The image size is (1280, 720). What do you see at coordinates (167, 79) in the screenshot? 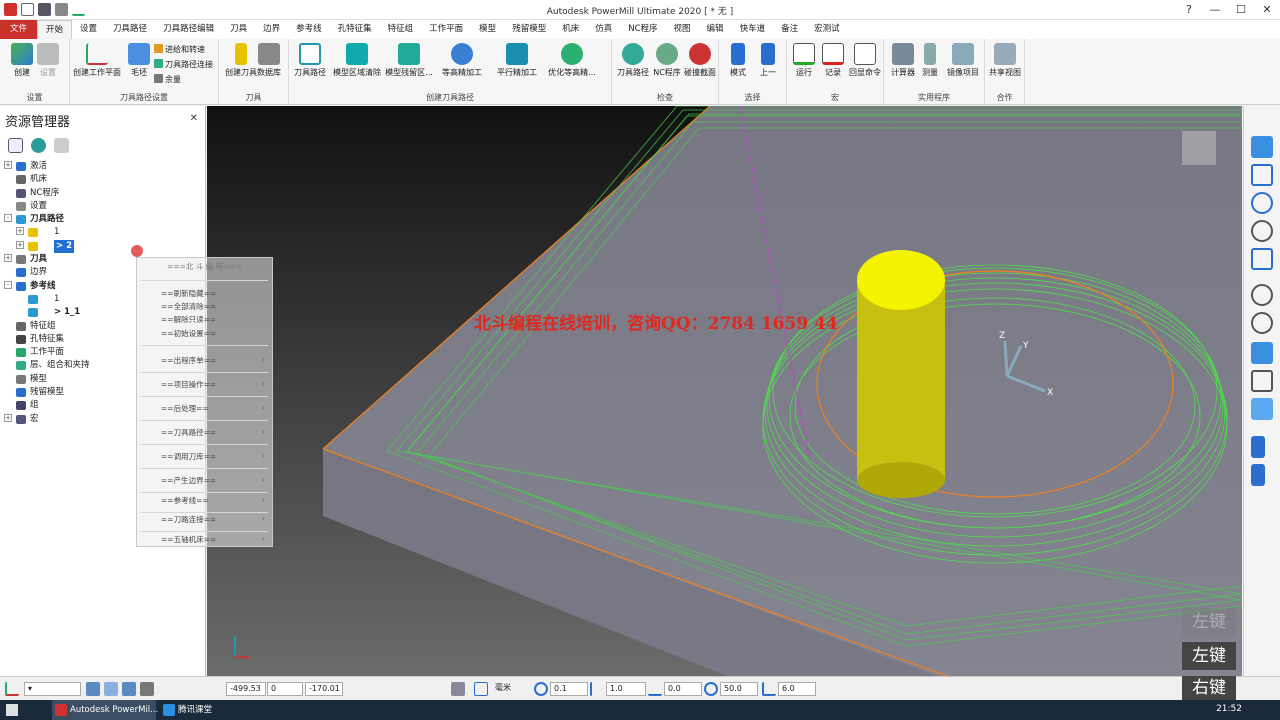
I see `allowance-button: 余量` at bounding box center [167, 79].